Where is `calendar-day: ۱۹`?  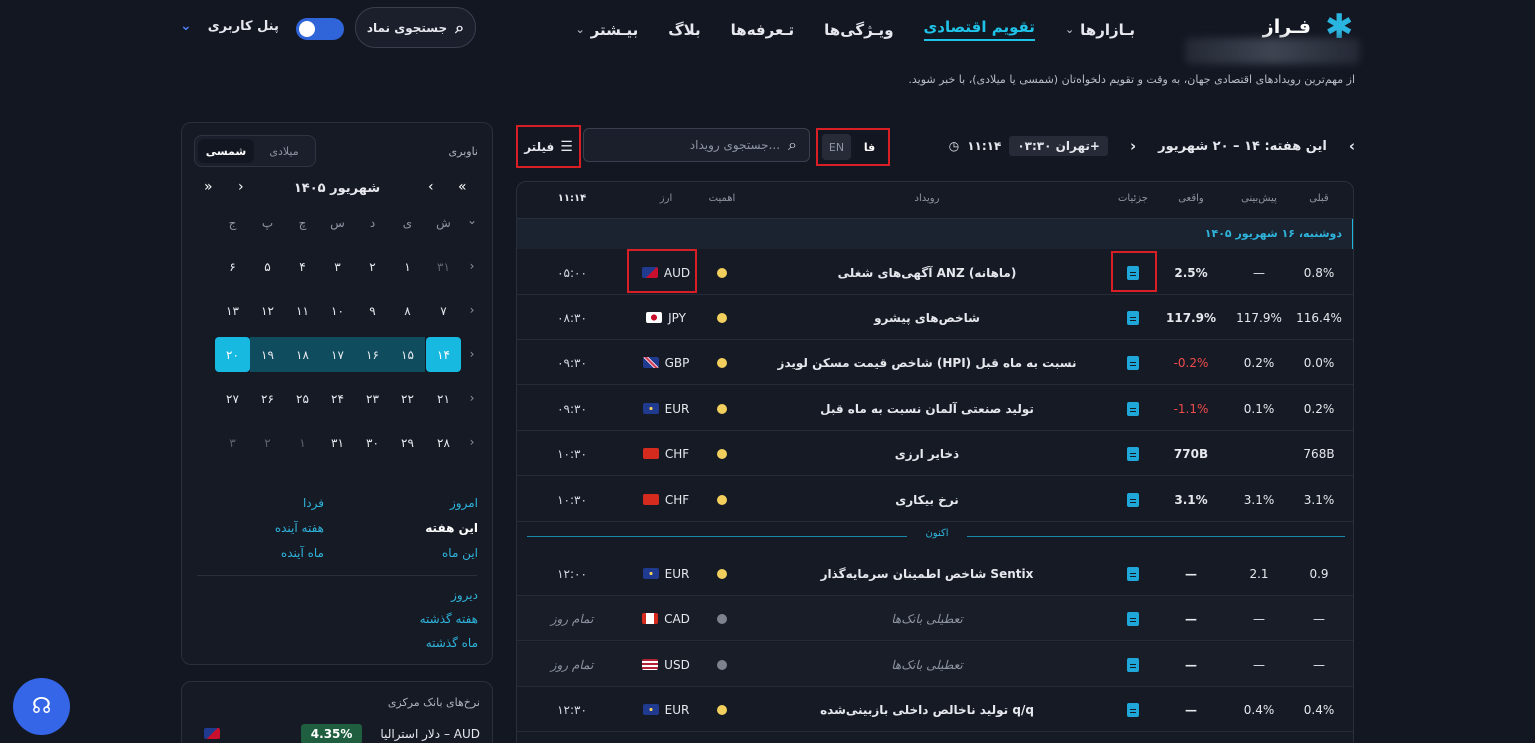
calendar-day: ۱۹ is located at coordinates (267, 354).